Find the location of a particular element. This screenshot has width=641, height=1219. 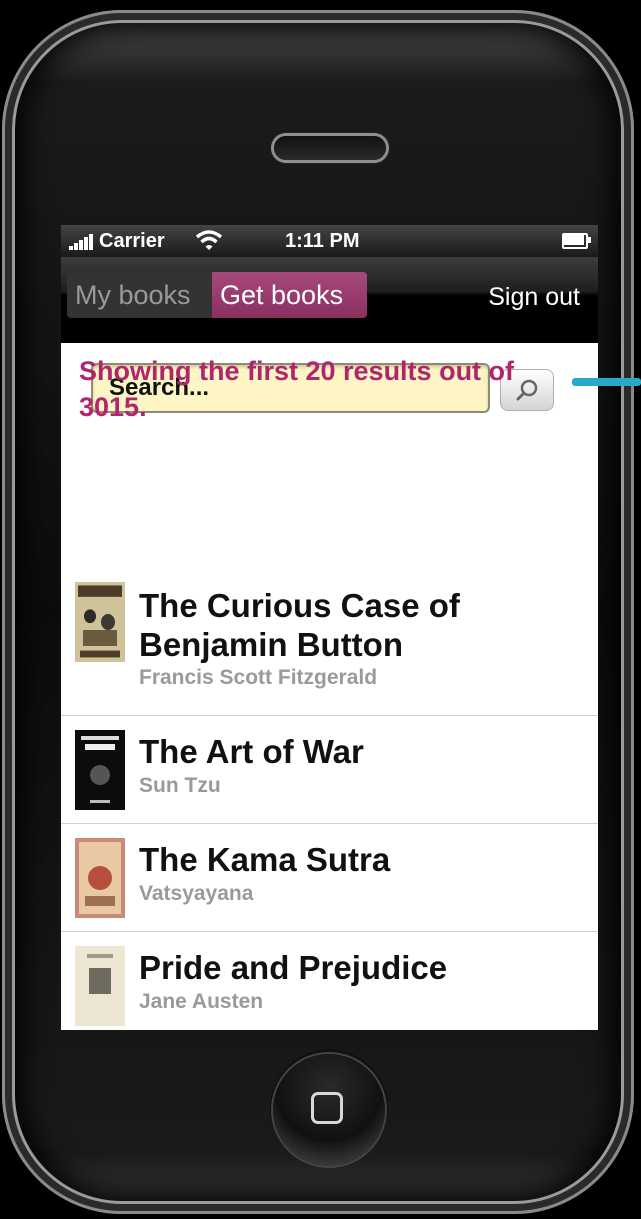

home-square-icon is located at coordinates (327, 1108).